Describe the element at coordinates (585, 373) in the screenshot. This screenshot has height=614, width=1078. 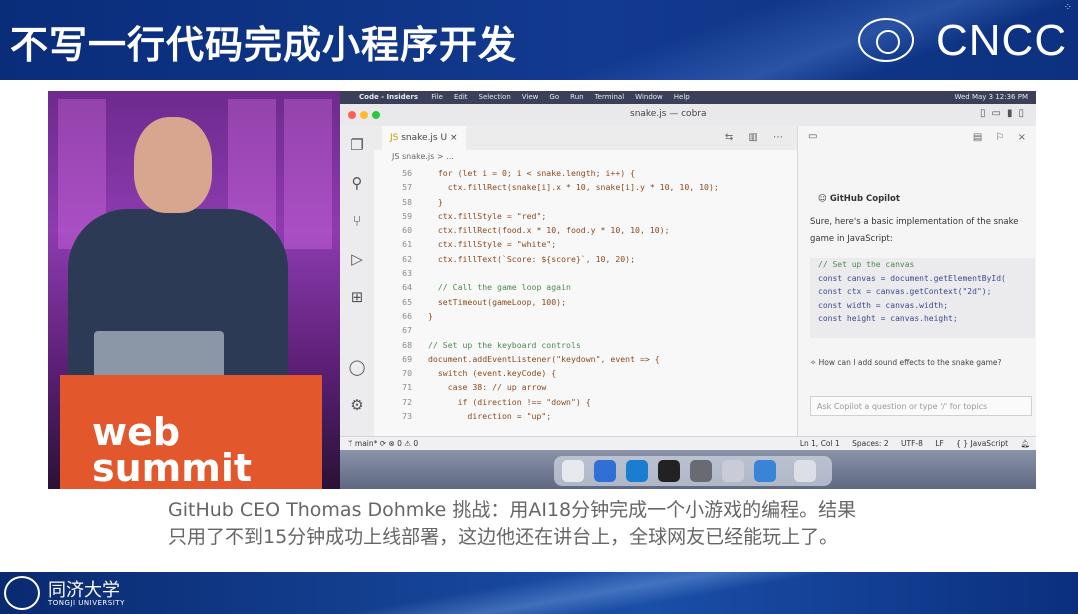
I see `code-line: 70 switch (event.keyCode) {` at that location.